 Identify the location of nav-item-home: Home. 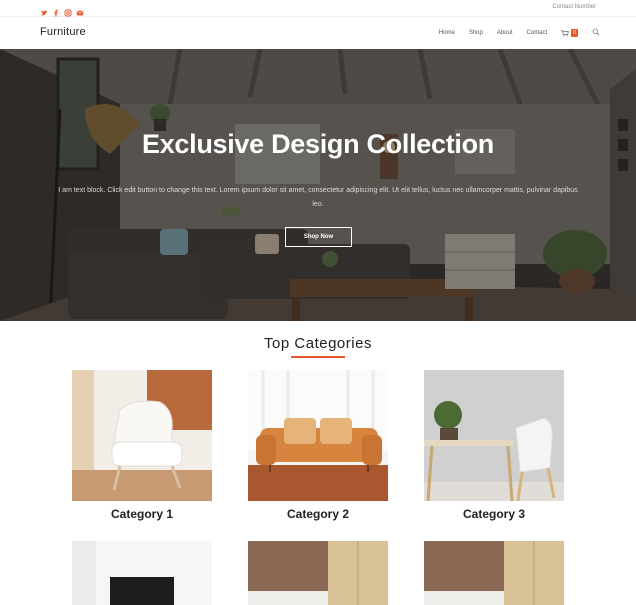
(447, 33).